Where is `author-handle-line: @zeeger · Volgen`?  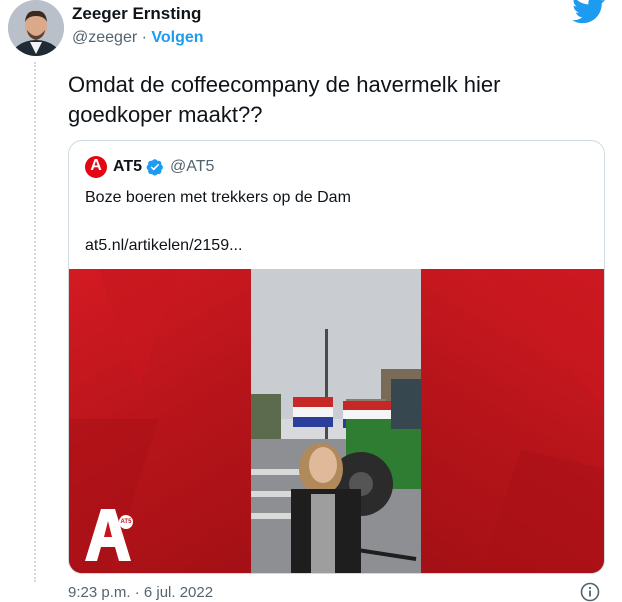
author-handle-line: @zeeger · Volgen is located at coordinates (138, 38).